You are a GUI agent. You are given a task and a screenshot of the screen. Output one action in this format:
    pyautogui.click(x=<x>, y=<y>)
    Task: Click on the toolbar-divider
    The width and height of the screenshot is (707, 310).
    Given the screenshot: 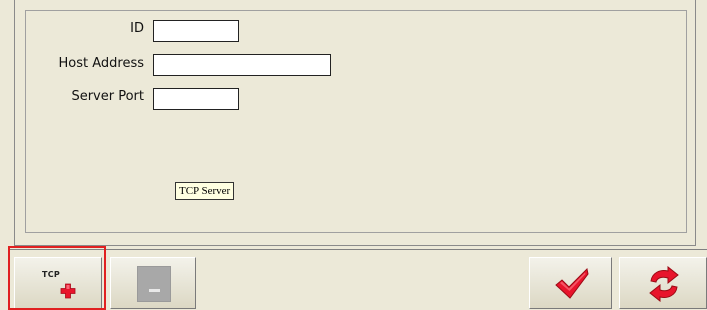 What is the action you would take?
    pyautogui.click(x=358, y=249)
    